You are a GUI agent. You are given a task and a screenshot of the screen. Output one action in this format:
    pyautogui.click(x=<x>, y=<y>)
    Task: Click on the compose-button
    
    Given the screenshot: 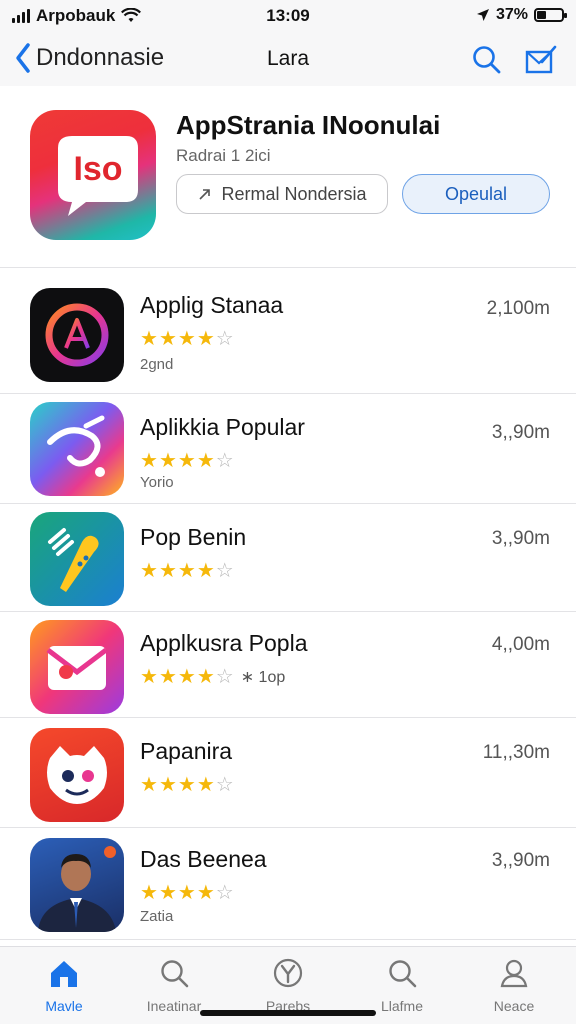 What is the action you would take?
    pyautogui.click(x=541, y=62)
    